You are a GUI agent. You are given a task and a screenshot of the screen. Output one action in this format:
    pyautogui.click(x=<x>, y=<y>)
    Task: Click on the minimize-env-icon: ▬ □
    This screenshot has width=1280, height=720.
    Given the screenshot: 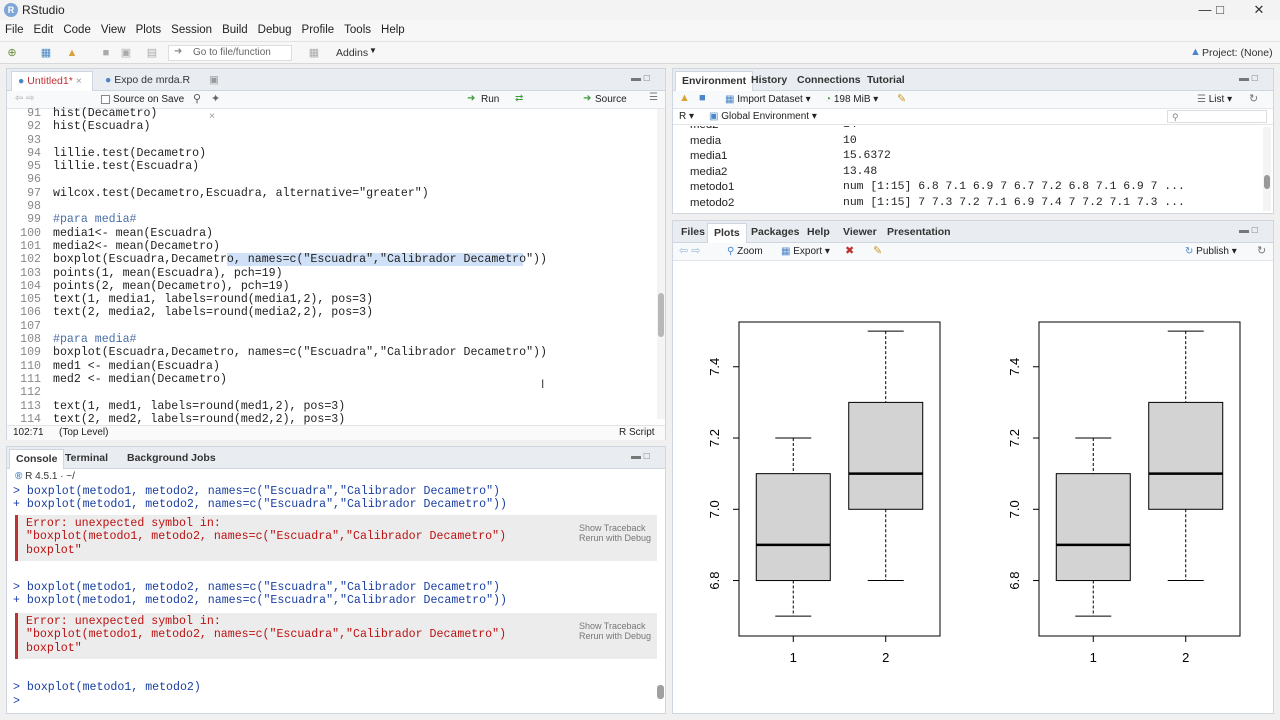 What is the action you would take?
    pyautogui.click(x=1248, y=78)
    